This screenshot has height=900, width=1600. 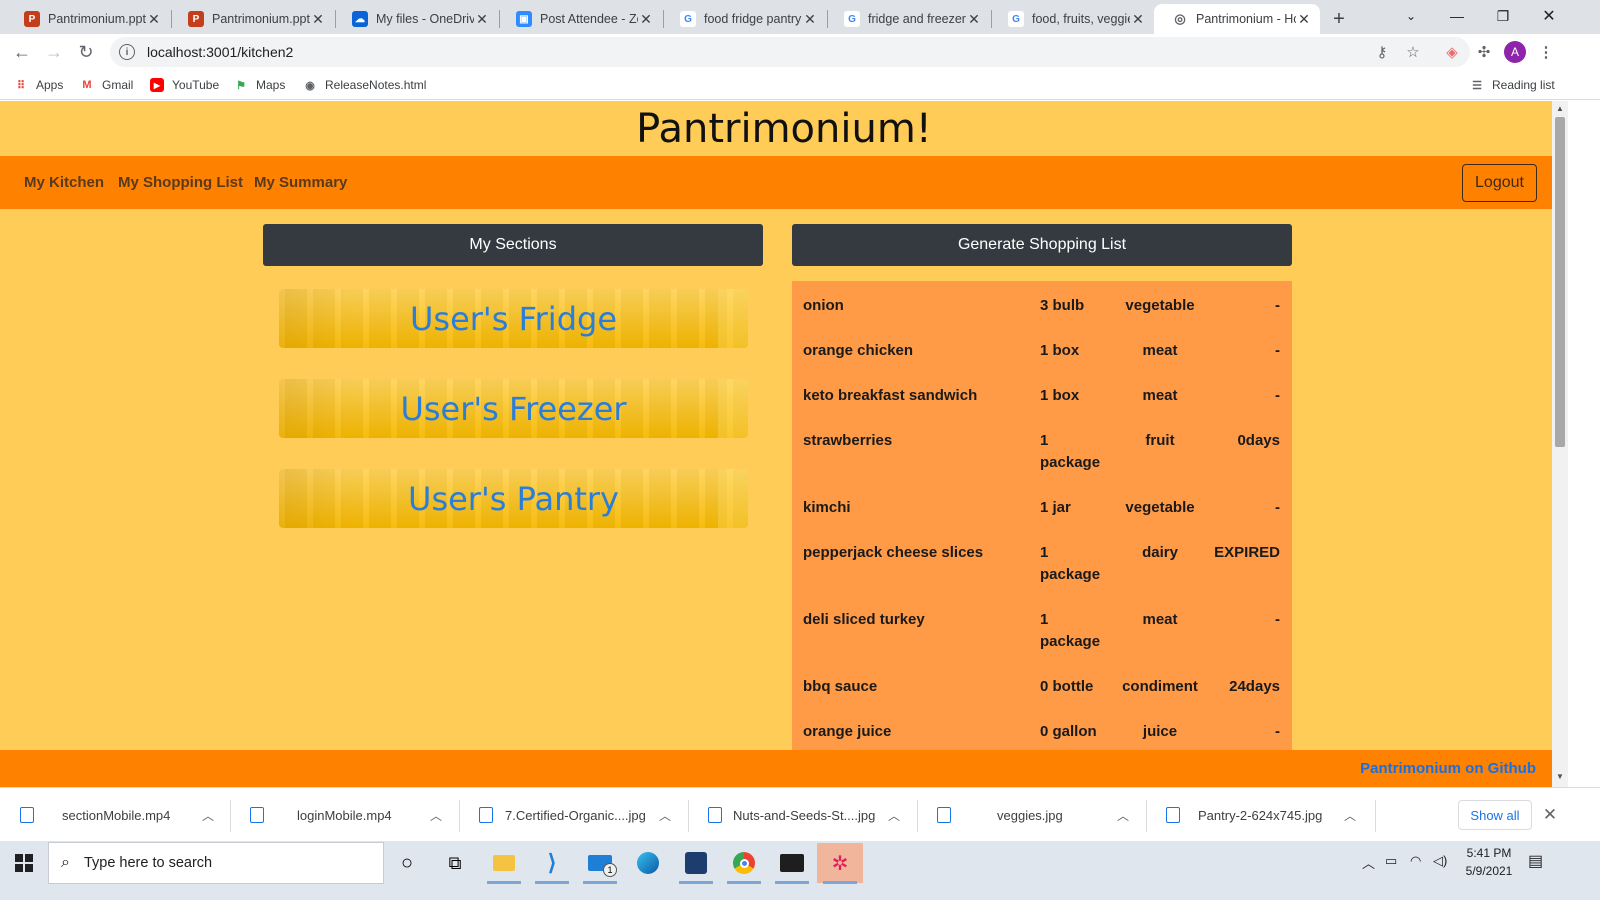 I want to click on database-app-icon, so click(x=696, y=863).